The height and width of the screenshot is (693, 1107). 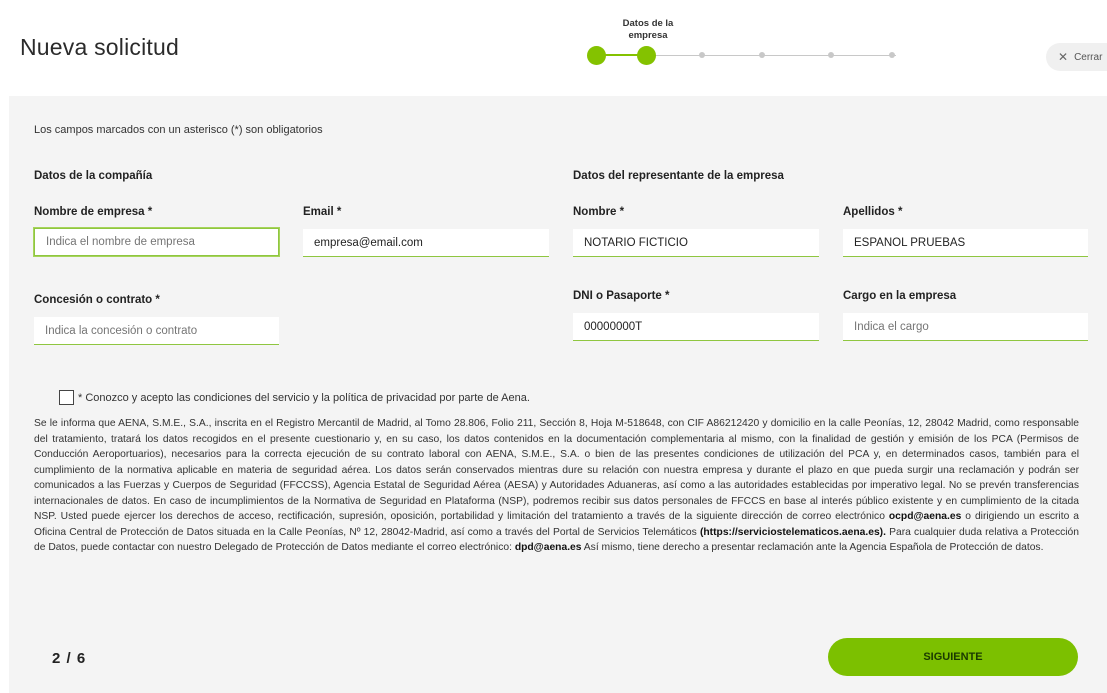 What do you see at coordinates (97, 300) in the screenshot?
I see `concession-label: Concesión o contrato *` at bounding box center [97, 300].